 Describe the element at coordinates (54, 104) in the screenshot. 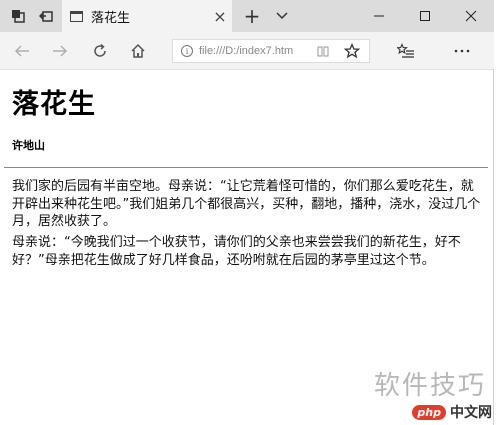

I see `page-title: 落花生` at that location.